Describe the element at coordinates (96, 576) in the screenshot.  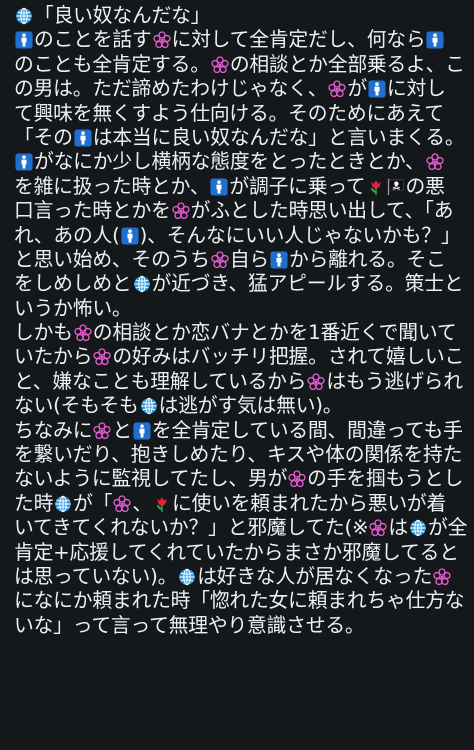
I see `text-segment: は思っていない)。` at that location.